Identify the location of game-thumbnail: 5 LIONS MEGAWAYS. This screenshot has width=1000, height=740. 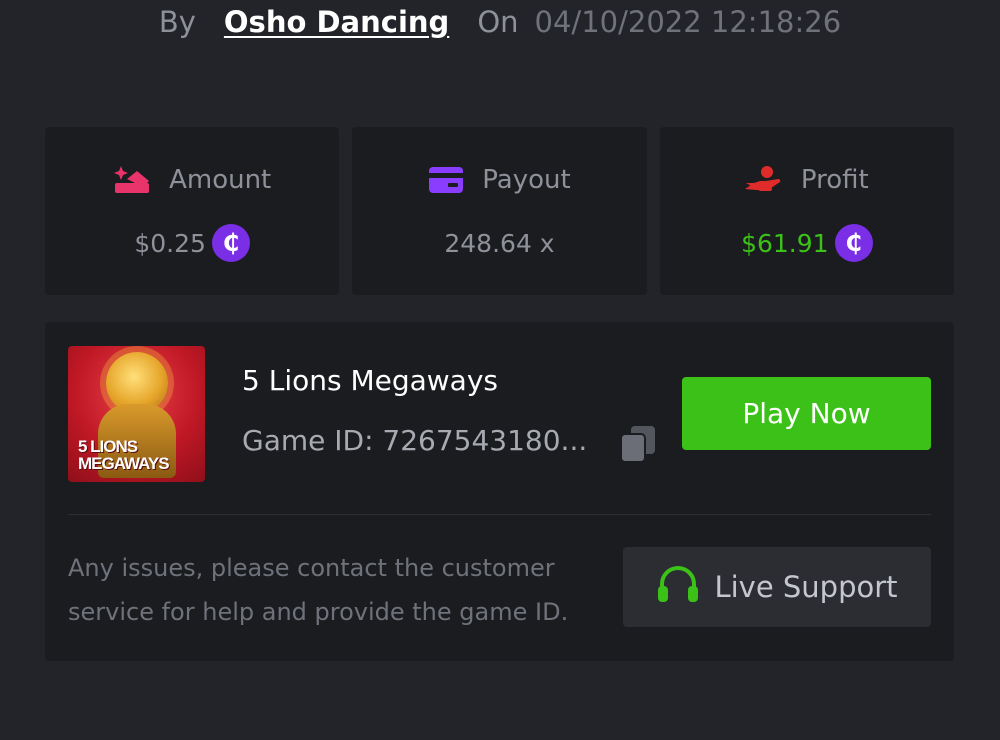
(136, 414).